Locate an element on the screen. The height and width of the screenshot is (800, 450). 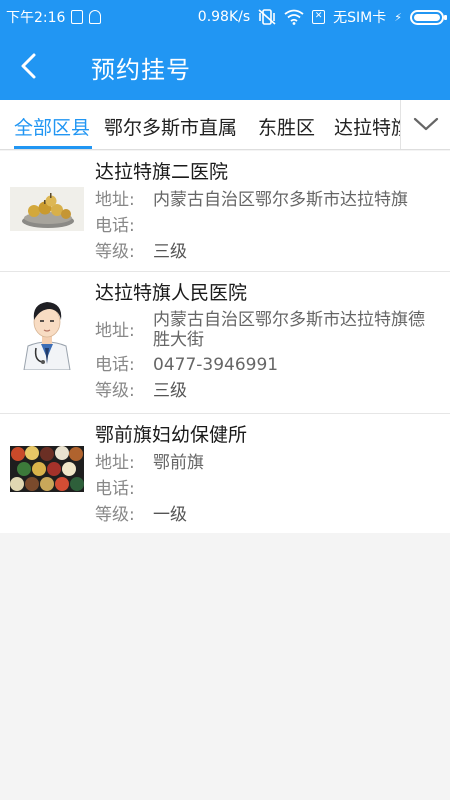
android-icon is located at coordinates (95, 17).